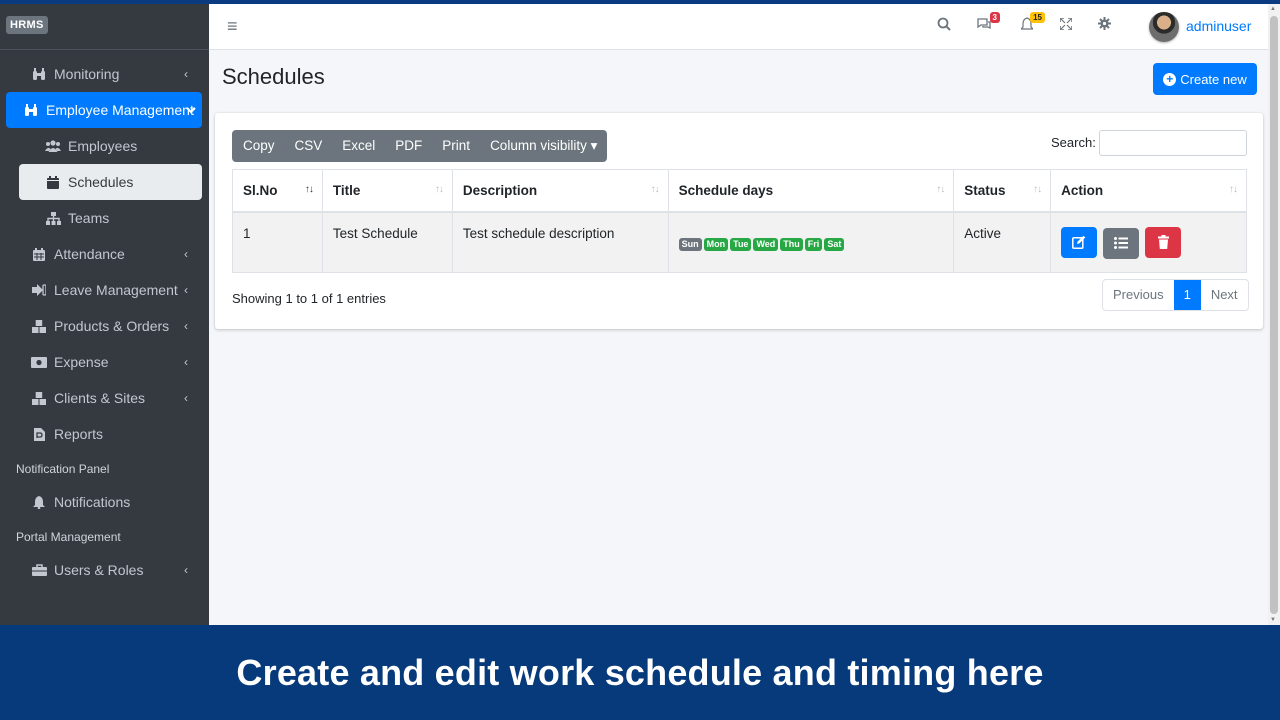 The width and height of the screenshot is (1280, 720). What do you see at coordinates (1273, 620) in the screenshot?
I see `scroll-down-arrow-icon: ▼` at bounding box center [1273, 620].